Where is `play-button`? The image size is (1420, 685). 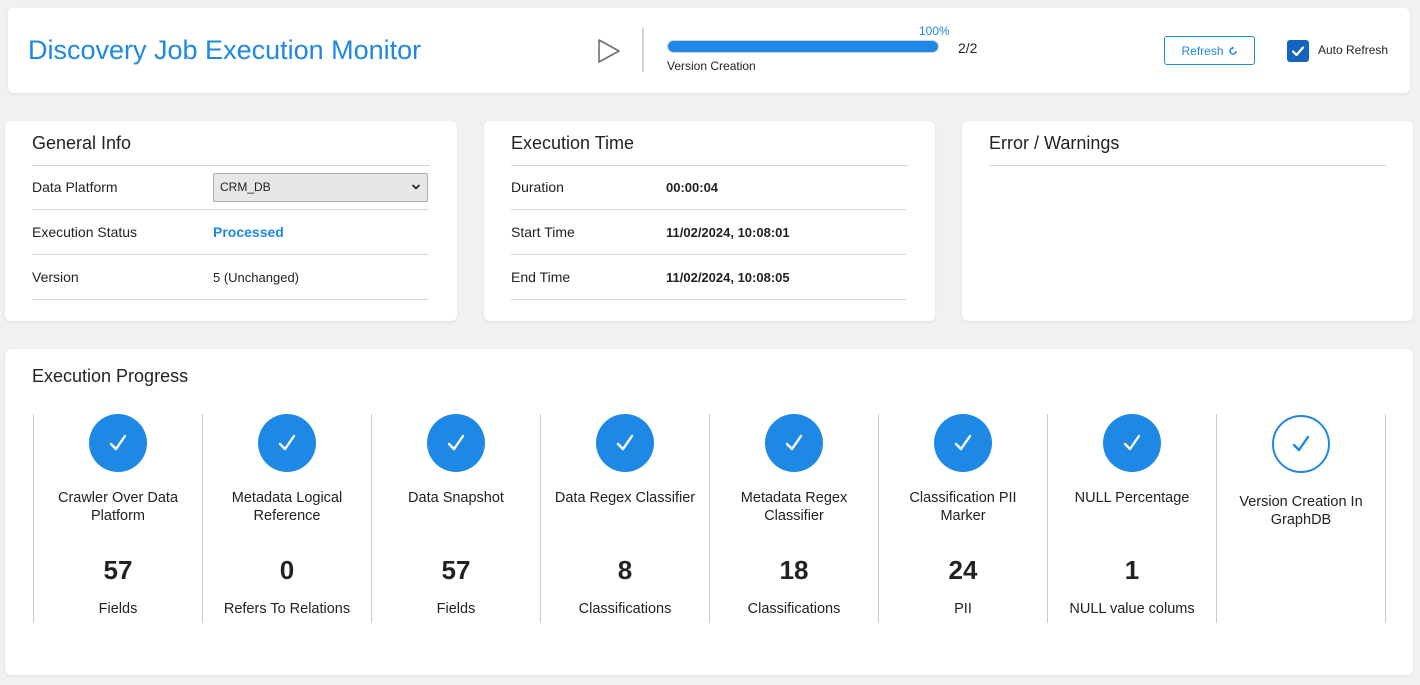 play-button is located at coordinates (609, 51).